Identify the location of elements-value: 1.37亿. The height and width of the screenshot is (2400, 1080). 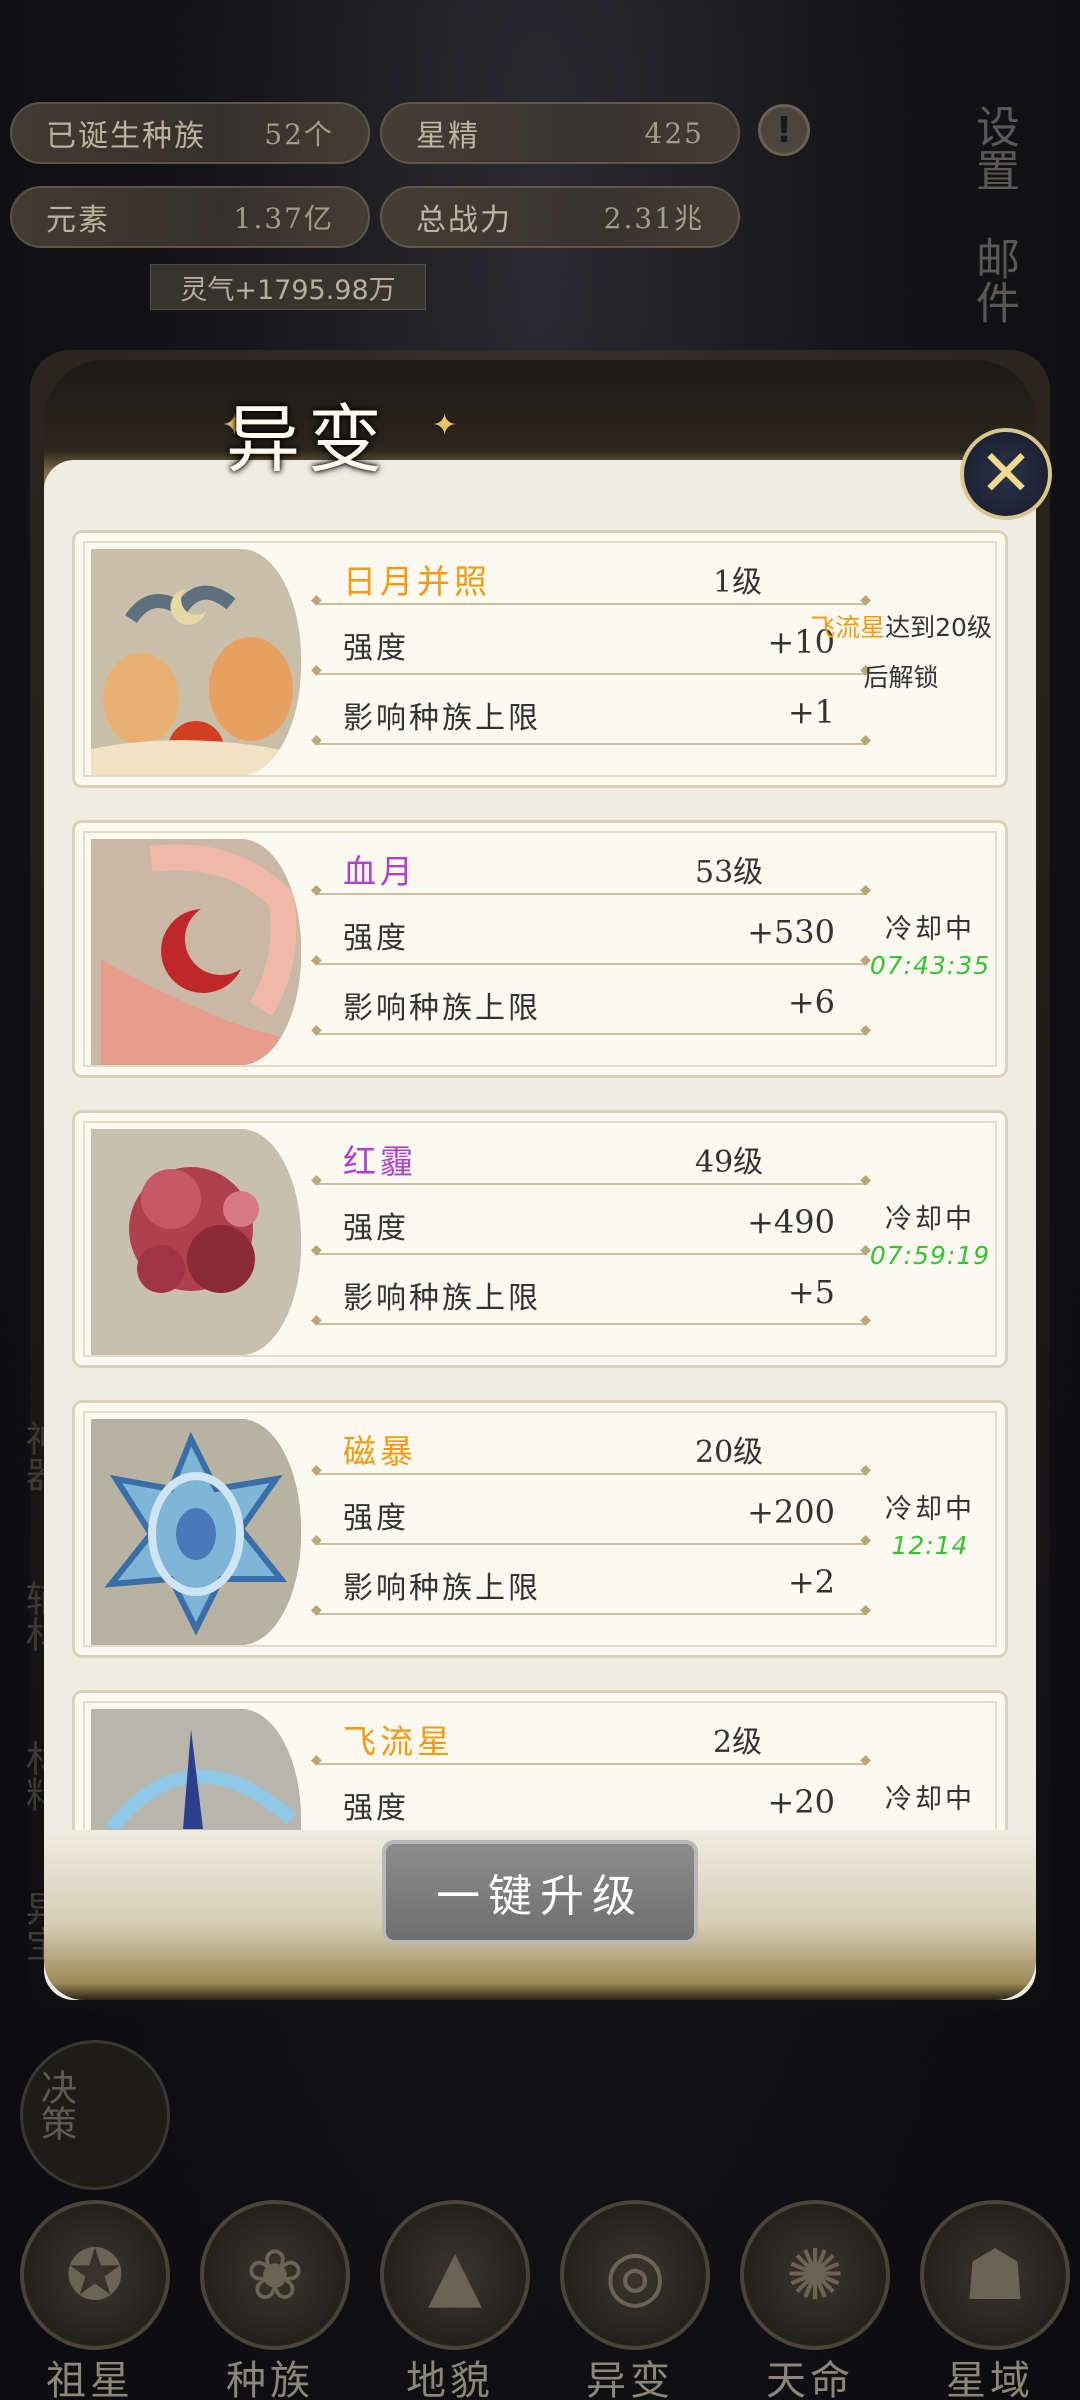
(283, 218).